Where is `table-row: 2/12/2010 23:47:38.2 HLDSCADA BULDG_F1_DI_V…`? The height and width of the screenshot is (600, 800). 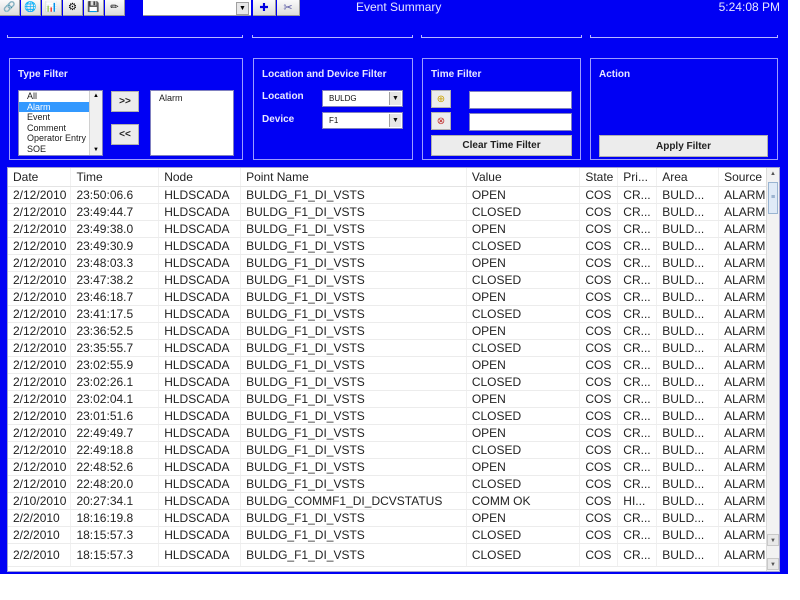
table-row: 2/12/2010 23:47:38.2 HLDSCADA BULDG_F1_DI_V… is located at coordinates (393, 280).